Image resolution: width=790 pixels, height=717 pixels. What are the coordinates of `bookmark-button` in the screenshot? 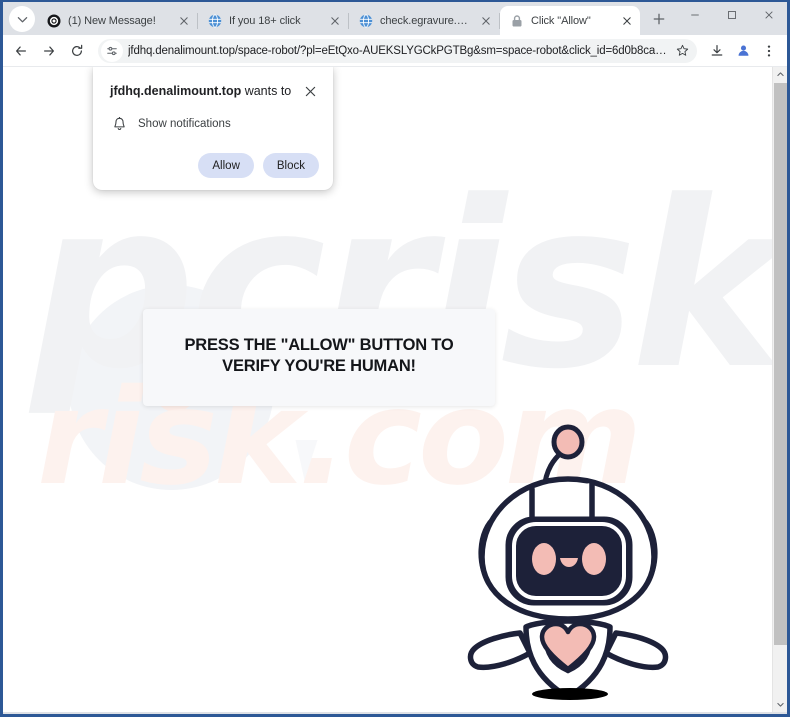 It's located at (682, 51).